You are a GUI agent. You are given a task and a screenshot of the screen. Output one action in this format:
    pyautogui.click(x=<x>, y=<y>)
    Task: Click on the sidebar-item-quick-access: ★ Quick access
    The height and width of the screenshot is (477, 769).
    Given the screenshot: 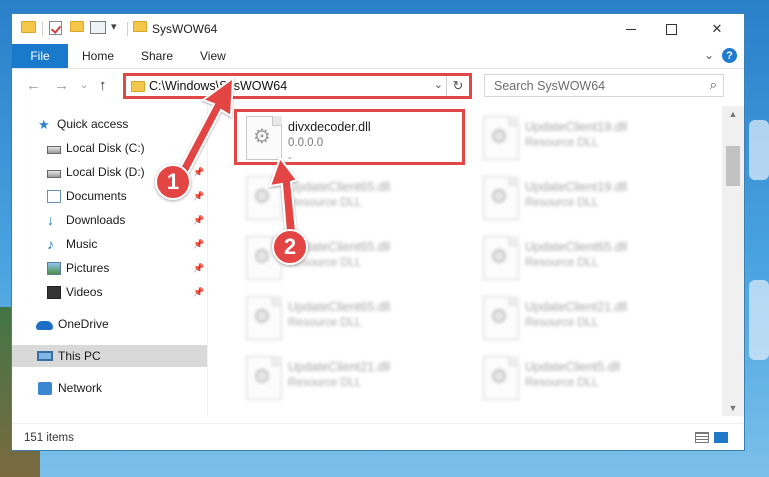 What is the action you would take?
    pyautogui.click(x=109, y=124)
    